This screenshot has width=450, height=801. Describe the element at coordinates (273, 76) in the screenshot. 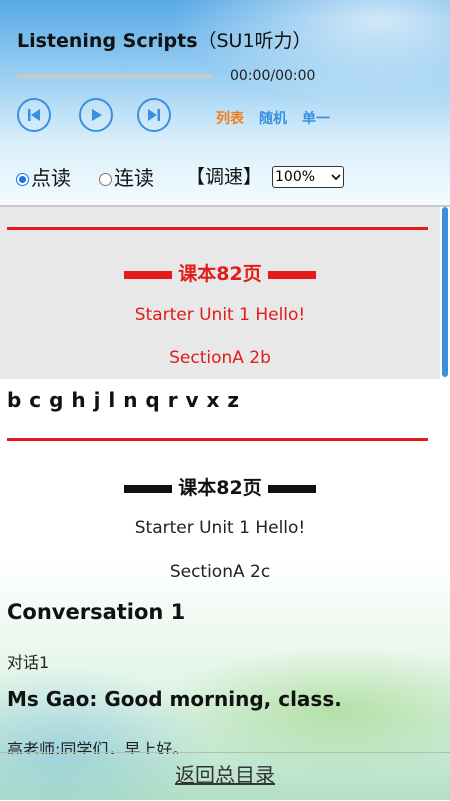

I see `time-display: 00:00/00:00` at that location.